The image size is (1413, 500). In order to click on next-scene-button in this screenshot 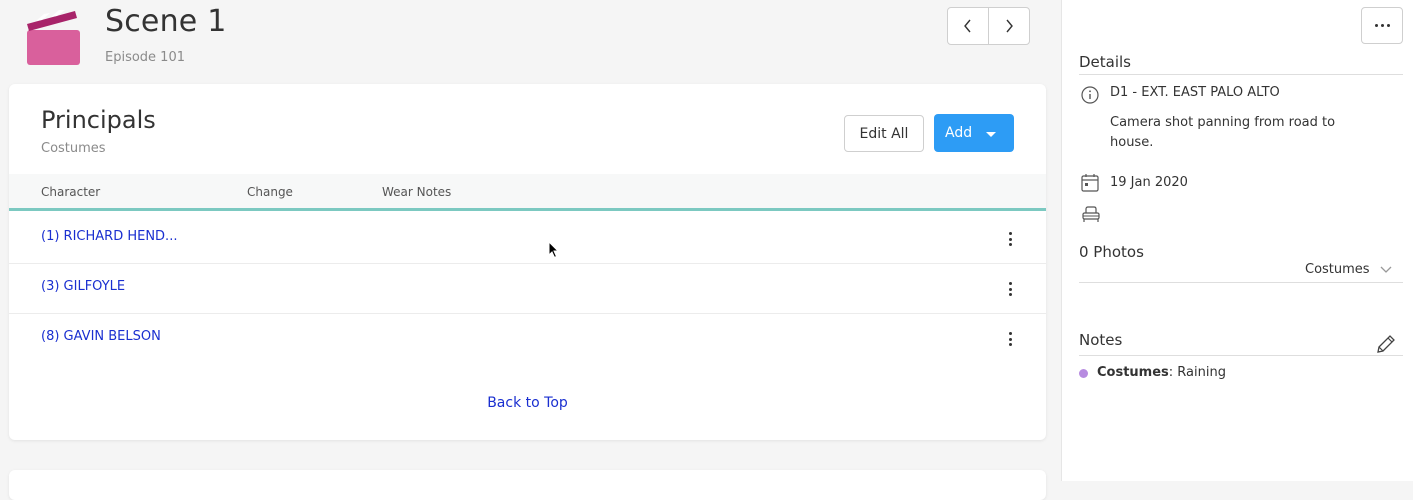, I will do `click(1008, 26)`.